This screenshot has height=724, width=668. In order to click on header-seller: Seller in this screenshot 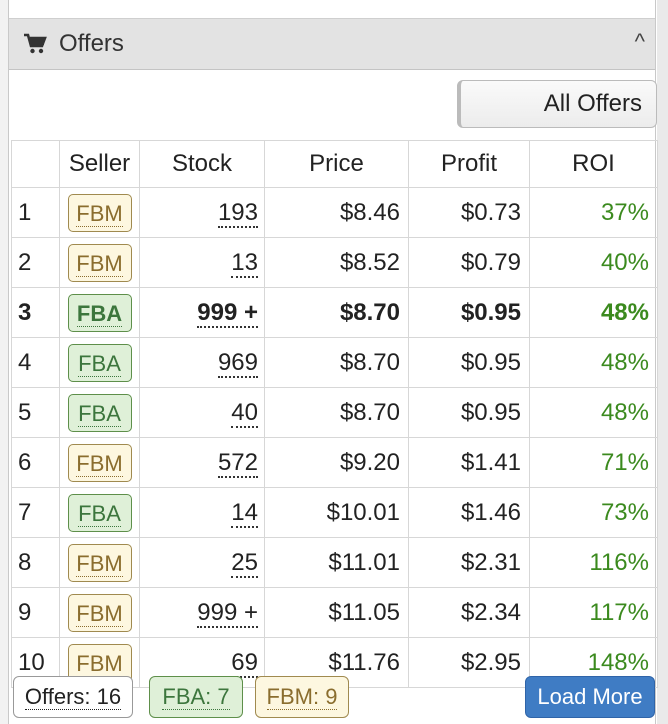, I will do `click(99, 164)`.